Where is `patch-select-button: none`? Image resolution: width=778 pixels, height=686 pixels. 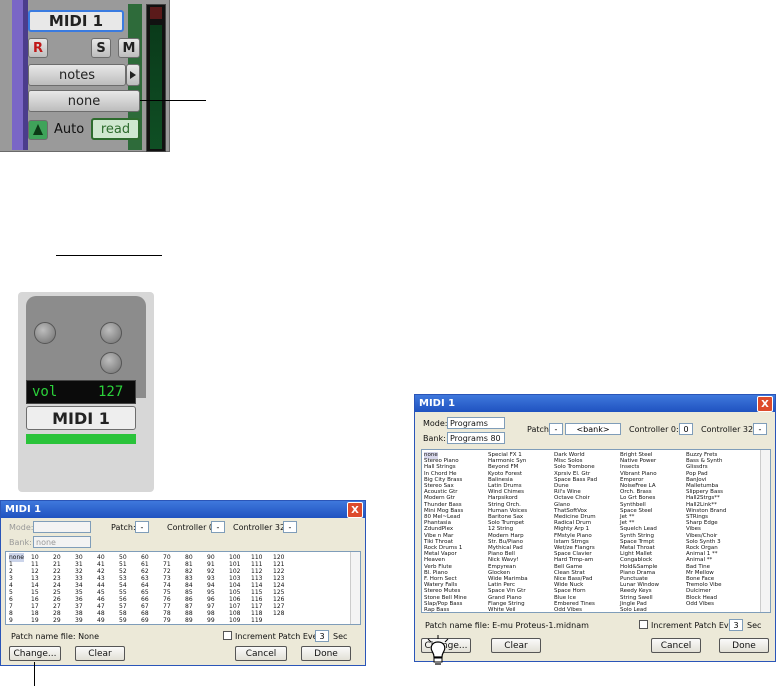 patch-select-button: none is located at coordinates (84, 101).